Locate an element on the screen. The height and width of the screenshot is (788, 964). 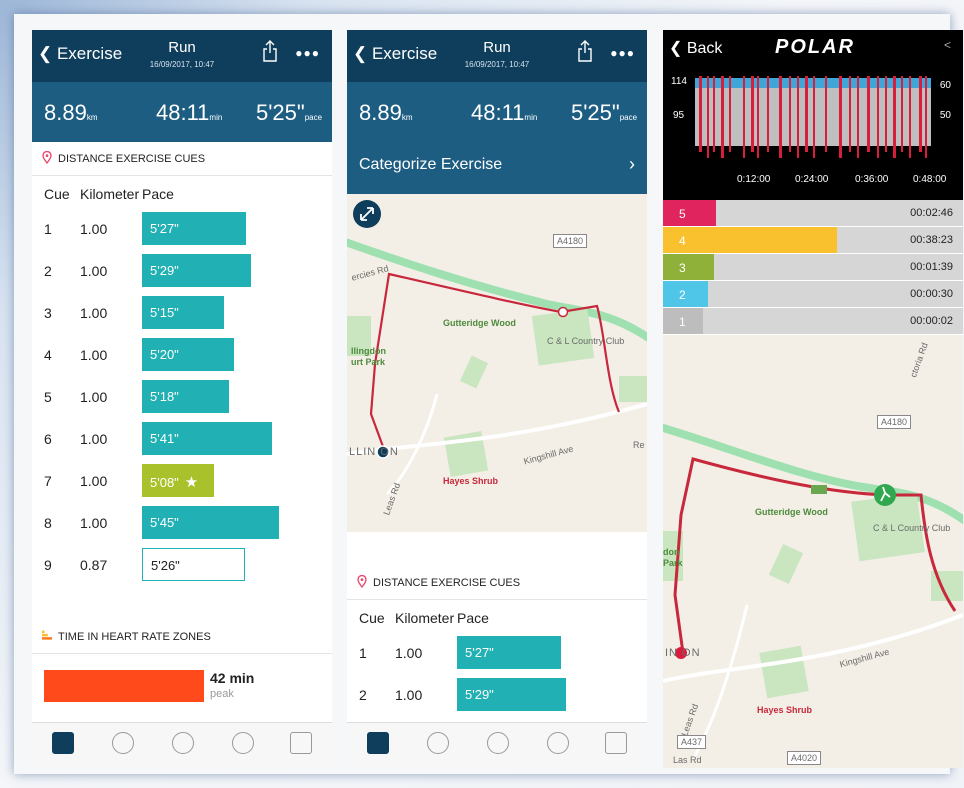
cue-row: 7 1.00 5'08" ★ is located at coordinates (182, 481).